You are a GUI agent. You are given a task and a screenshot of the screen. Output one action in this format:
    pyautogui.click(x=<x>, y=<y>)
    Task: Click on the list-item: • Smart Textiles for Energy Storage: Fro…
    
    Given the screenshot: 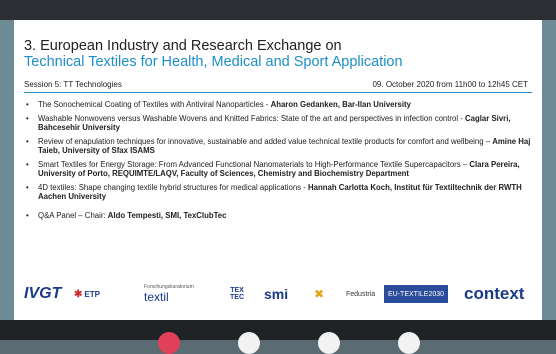 What is the action you would take?
    pyautogui.click(x=278, y=169)
    